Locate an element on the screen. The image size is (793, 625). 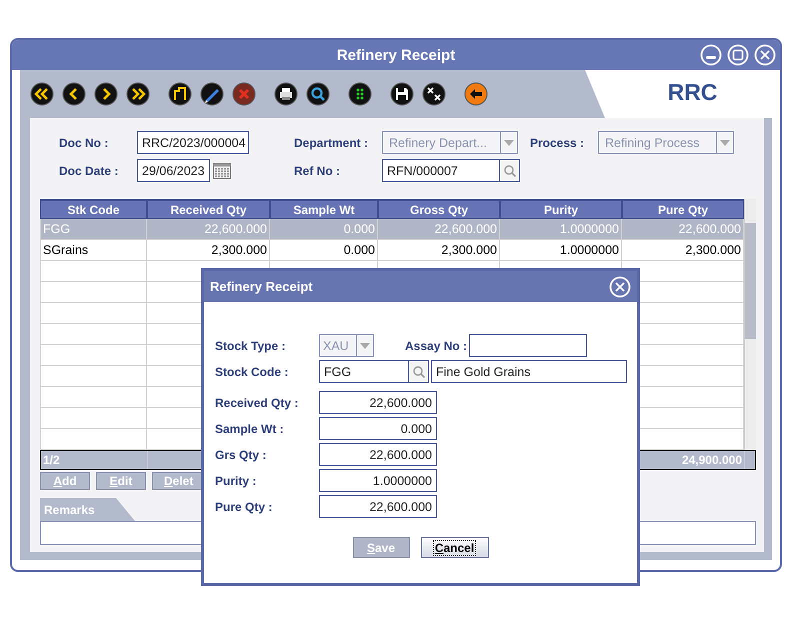
form-code-label: RRC is located at coordinates (692, 92).